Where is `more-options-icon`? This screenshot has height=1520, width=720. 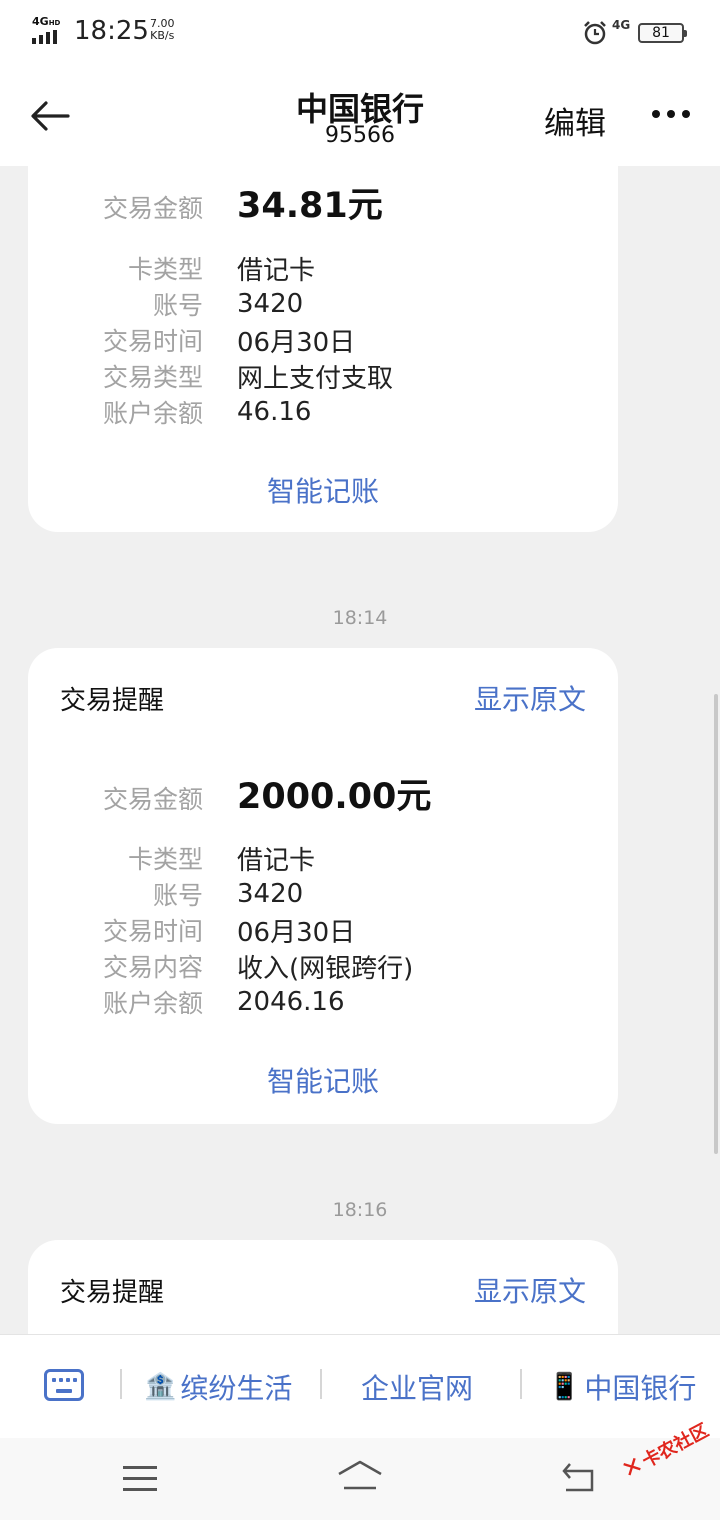
more-options-icon is located at coordinates (671, 114).